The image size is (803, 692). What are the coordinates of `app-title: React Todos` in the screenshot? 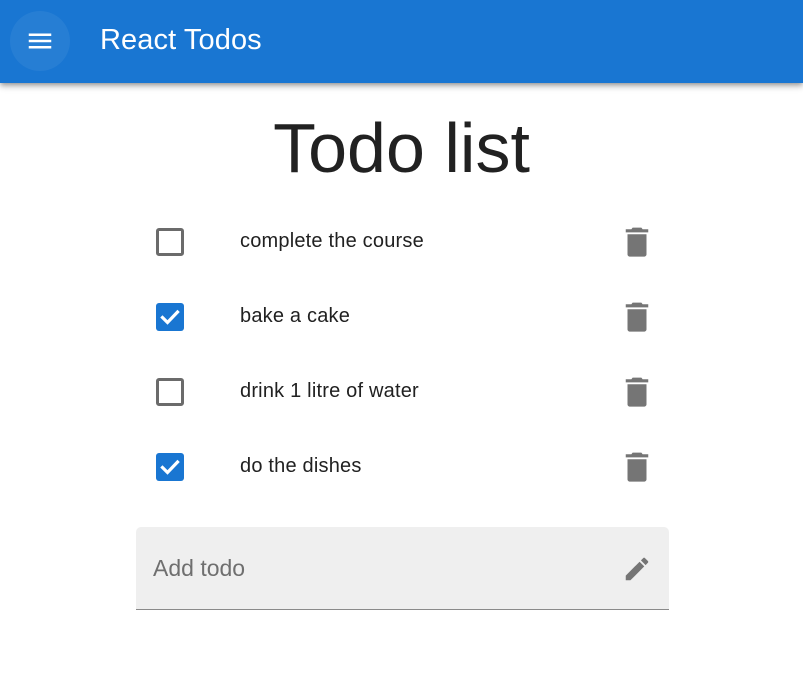 It's located at (181, 40).